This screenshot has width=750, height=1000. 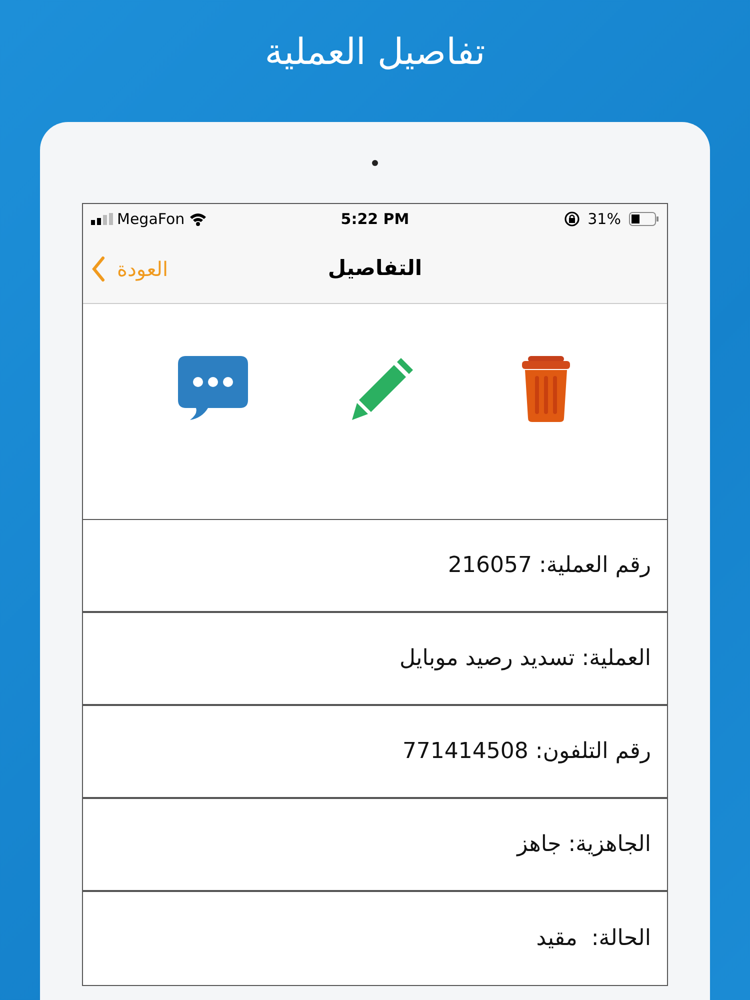 What do you see at coordinates (375, 219) in the screenshot?
I see `status-time: 5:22 PM` at bounding box center [375, 219].